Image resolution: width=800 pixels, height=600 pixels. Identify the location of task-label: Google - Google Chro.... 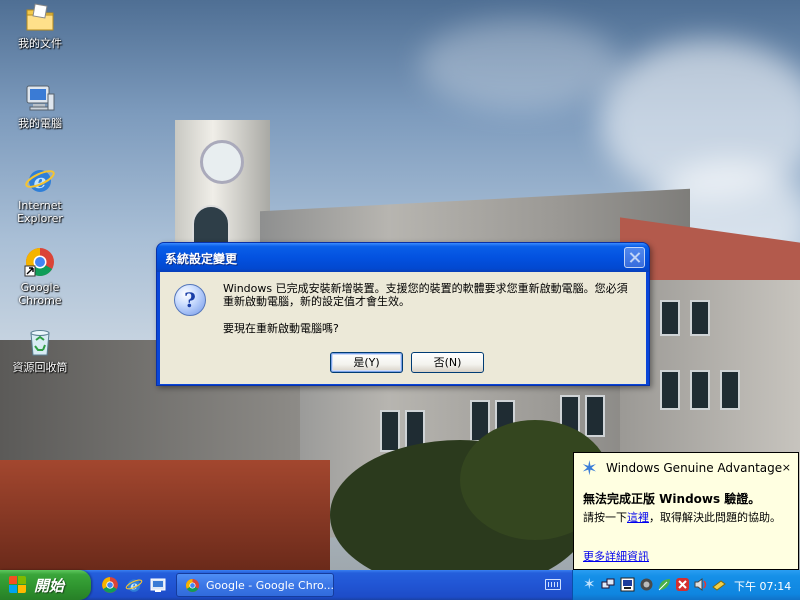
(270, 585).